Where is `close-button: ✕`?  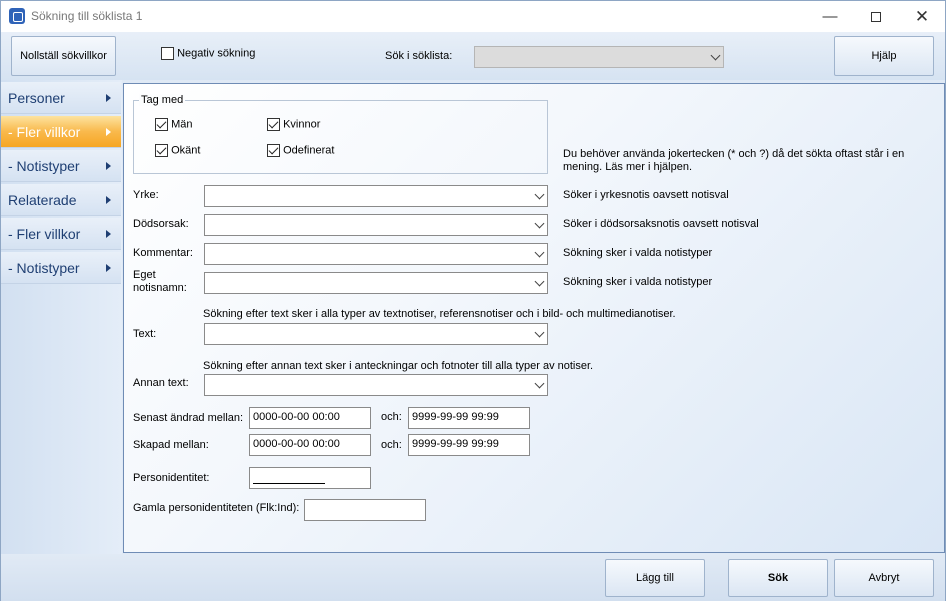 close-button: ✕ is located at coordinates (922, 16).